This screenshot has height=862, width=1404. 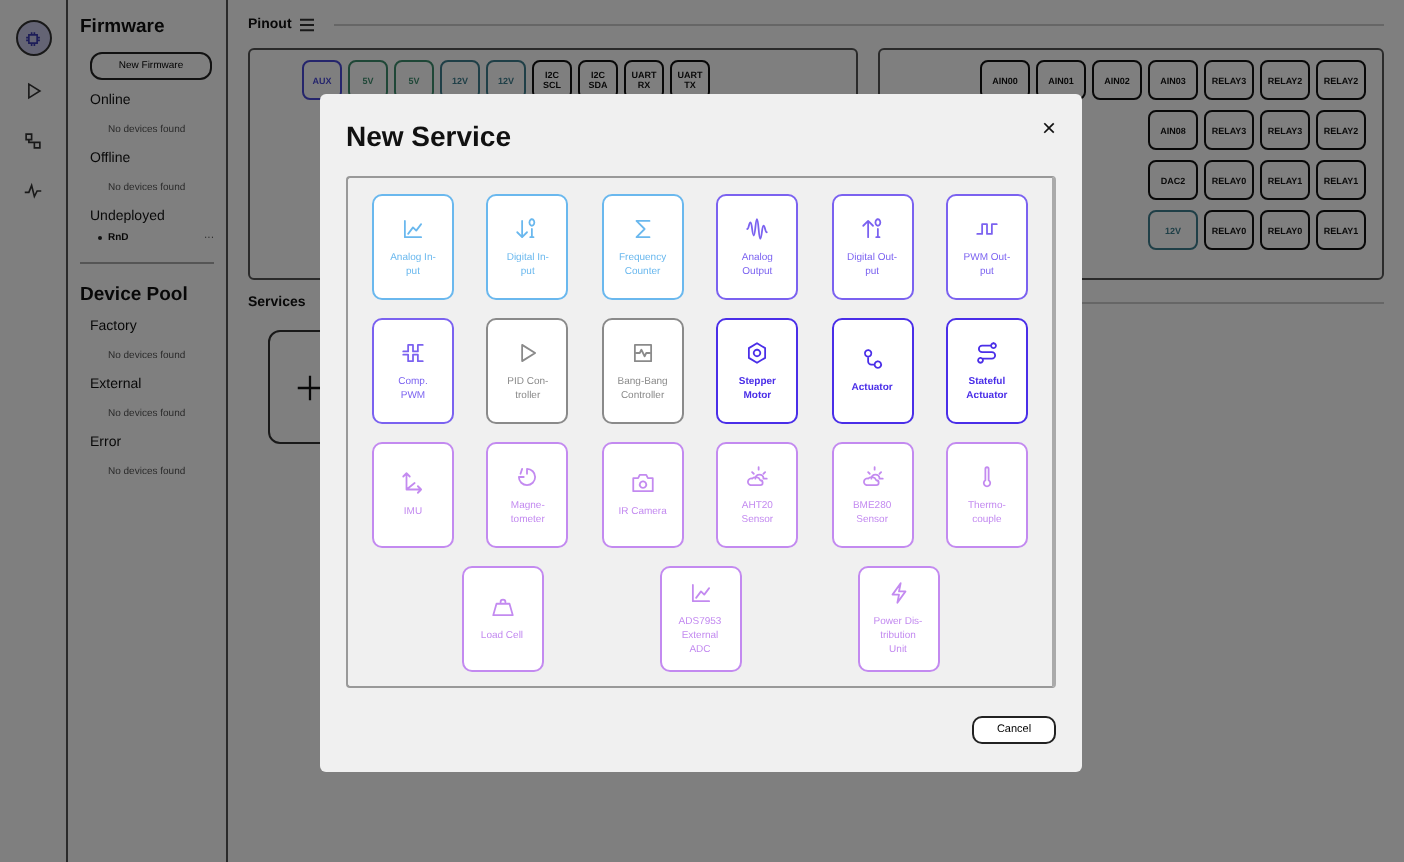 I want to click on dialog-title: New Service, so click(x=428, y=136).